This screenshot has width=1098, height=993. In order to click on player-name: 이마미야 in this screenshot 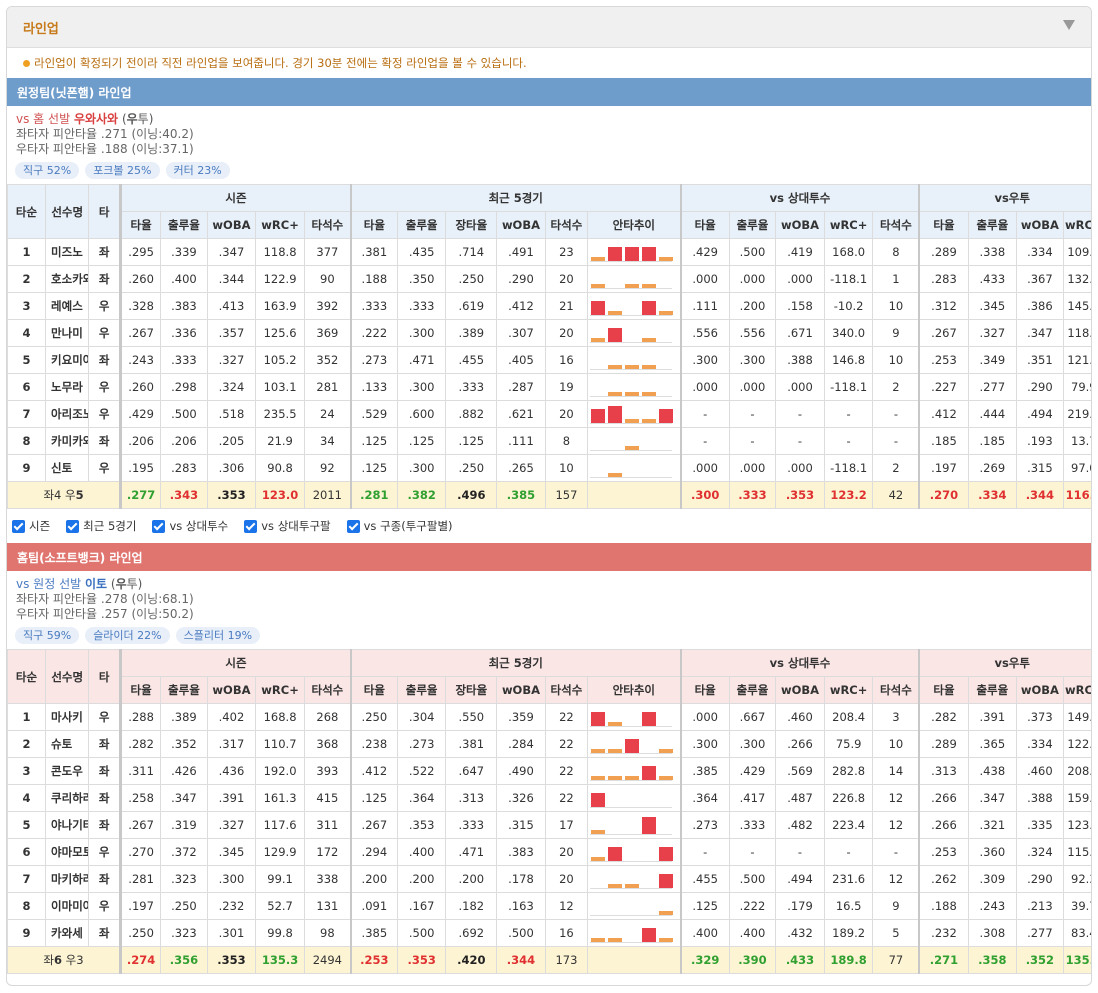, I will do `click(67, 906)`.